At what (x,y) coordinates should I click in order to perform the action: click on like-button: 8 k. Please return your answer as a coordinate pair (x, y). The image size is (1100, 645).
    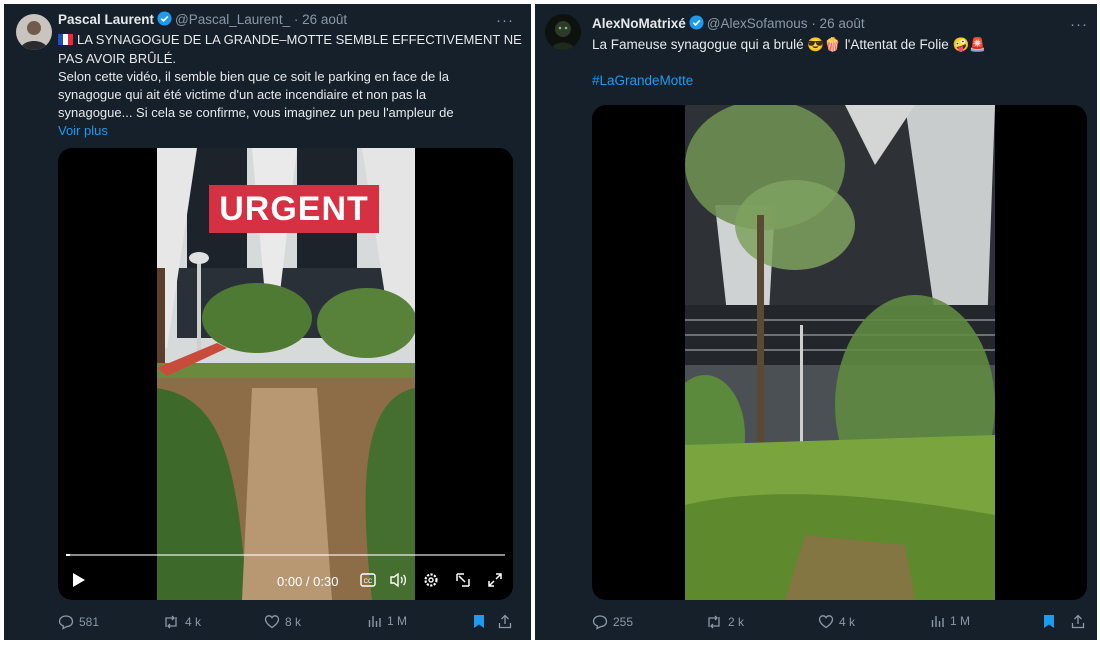
    Looking at the image, I should click on (282, 621).